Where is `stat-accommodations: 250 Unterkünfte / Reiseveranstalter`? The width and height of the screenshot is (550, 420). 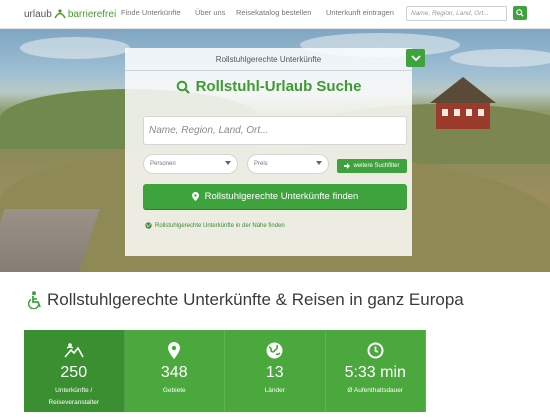
stat-accommodations: 250 Unterkünfte / Reiseveranstalter is located at coordinates (74, 371).